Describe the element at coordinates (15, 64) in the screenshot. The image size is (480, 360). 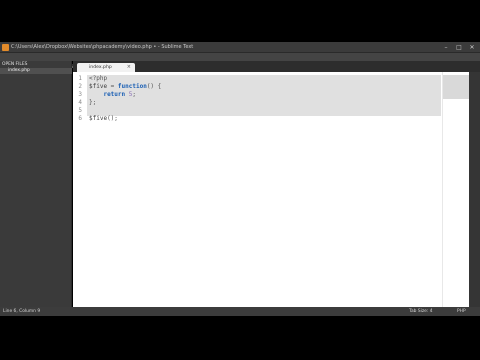
I see `open-files-header: OPEN FILES` at that location.